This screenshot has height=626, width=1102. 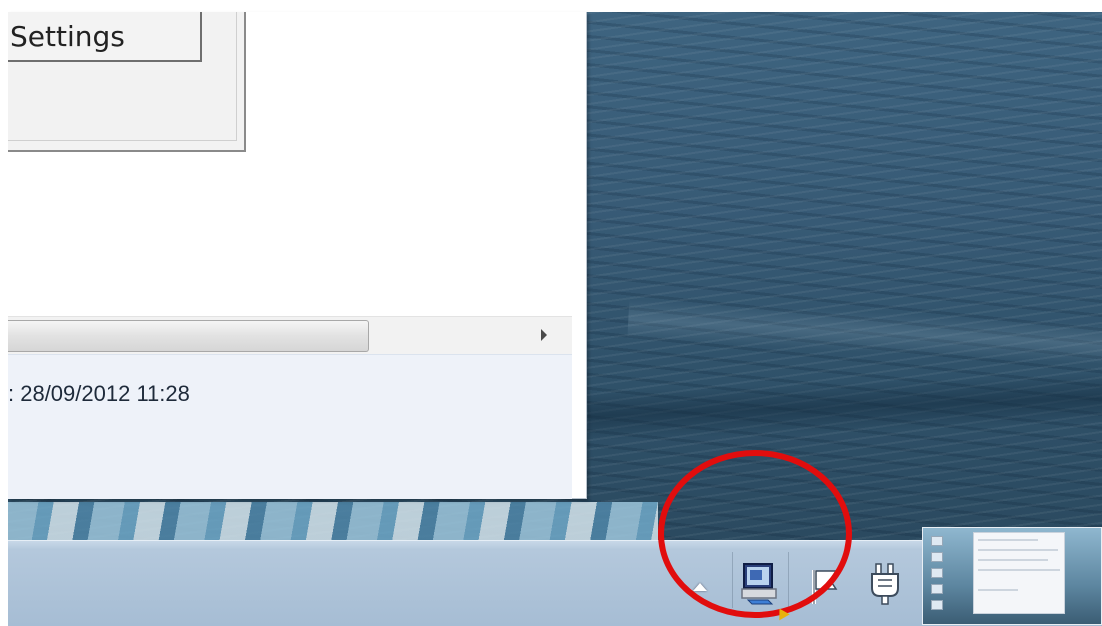 I want to click on last-modified-text: : 28/09/2012 11:28, so click(x=99, y=393).